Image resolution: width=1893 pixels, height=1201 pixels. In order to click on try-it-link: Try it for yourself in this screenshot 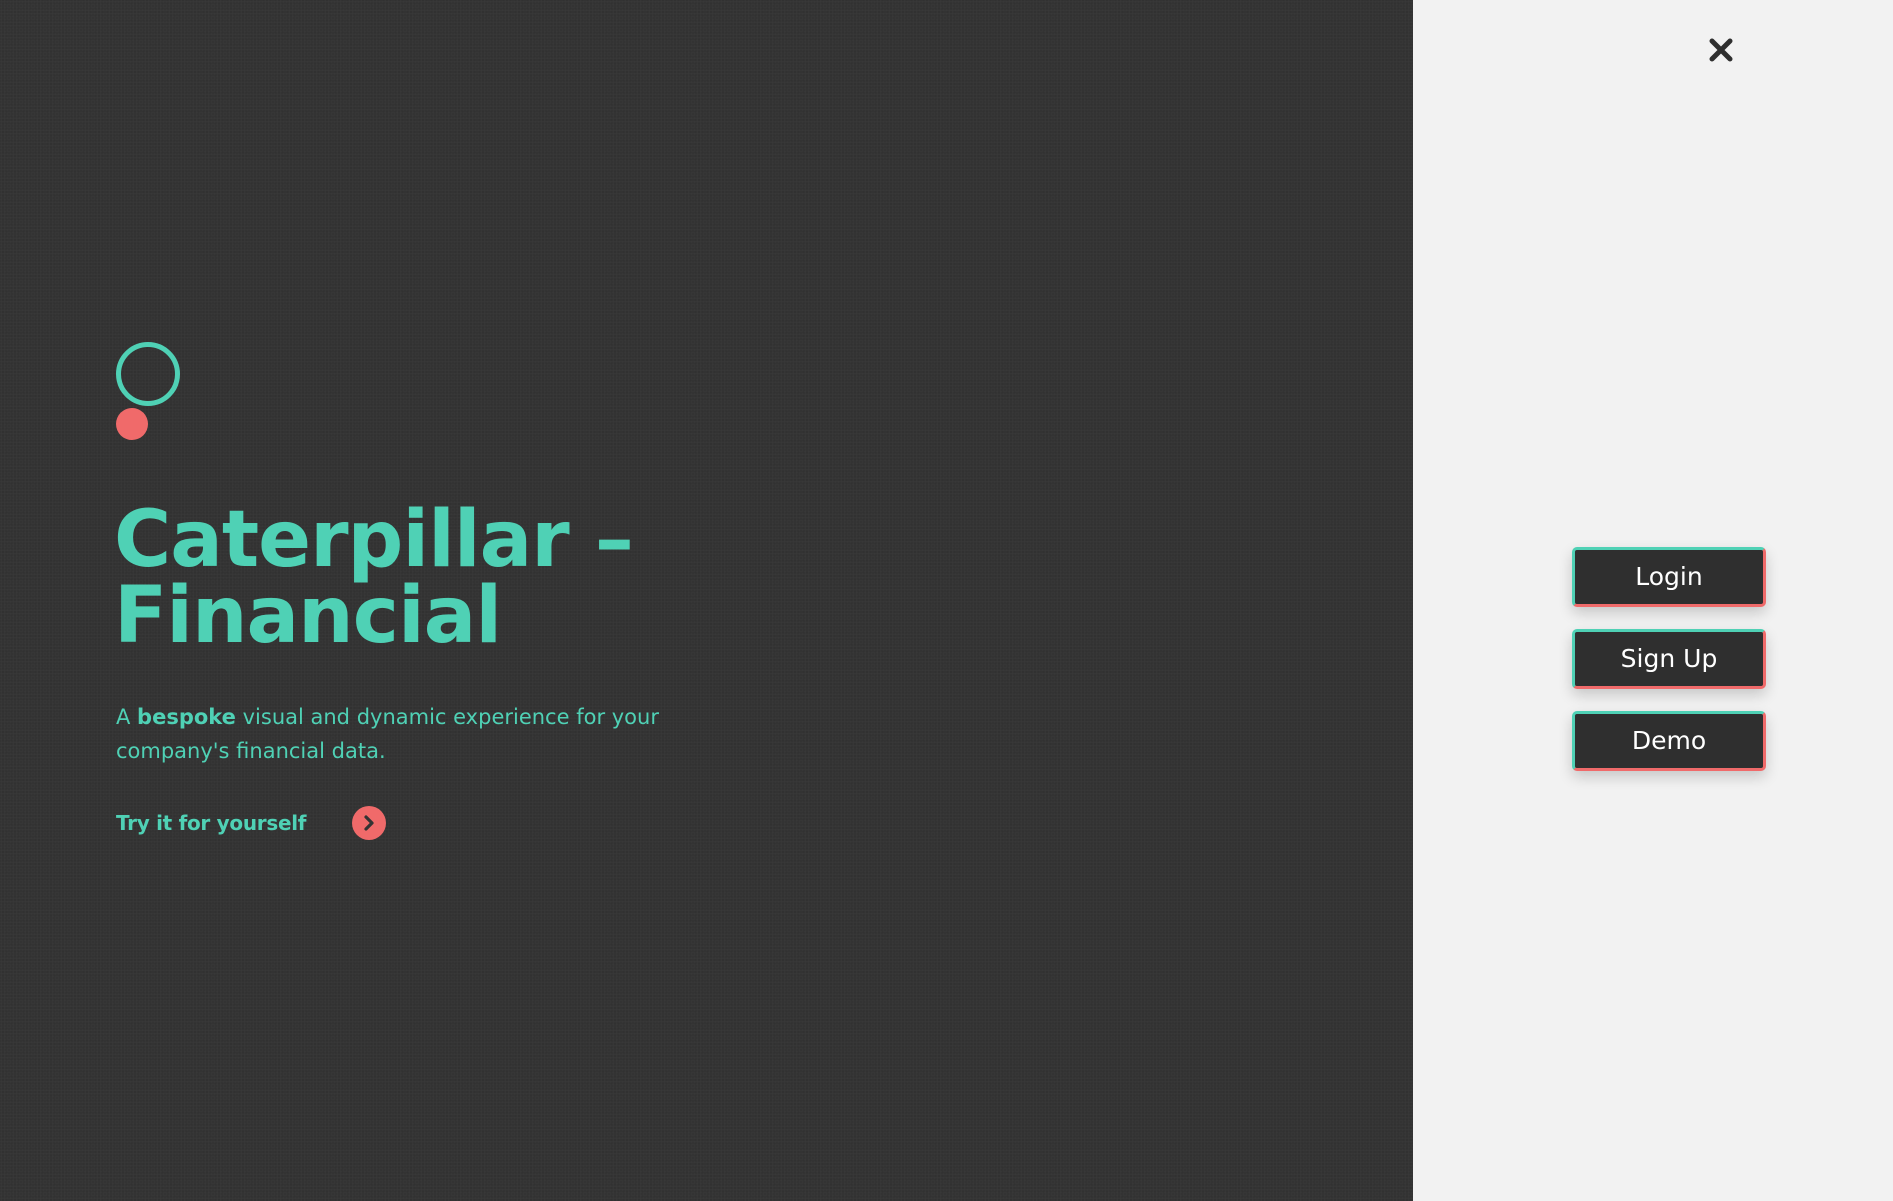, I will do `click(251, 823)`.